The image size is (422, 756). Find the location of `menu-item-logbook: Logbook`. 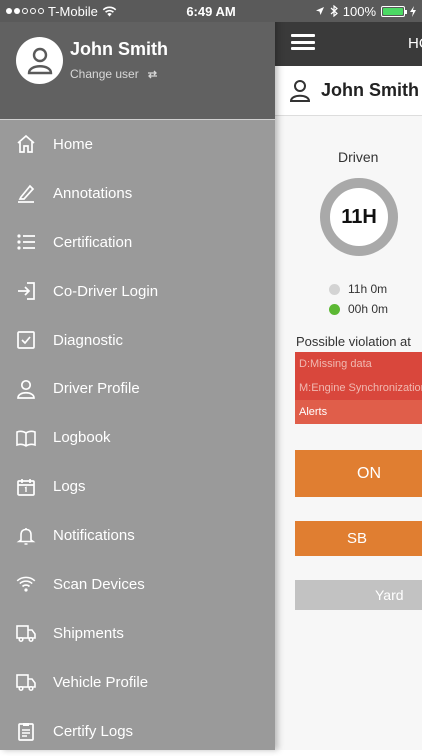

menu-item-logbook: Logbook is located at coordinates (137, 437).